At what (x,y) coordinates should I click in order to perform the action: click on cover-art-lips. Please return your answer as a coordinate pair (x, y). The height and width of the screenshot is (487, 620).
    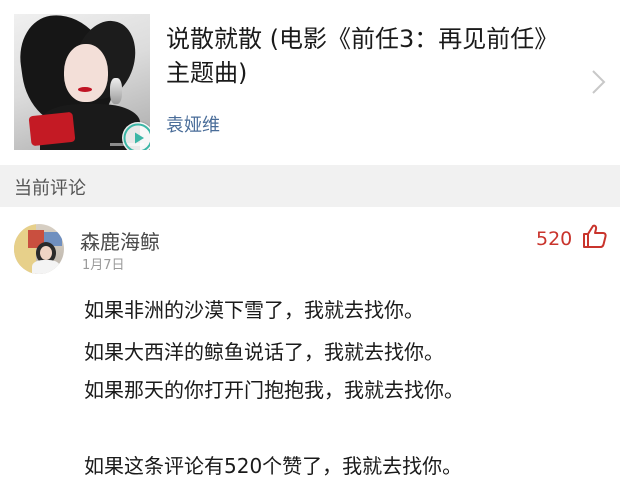
    Looking at the image, I should click on (85, 89).